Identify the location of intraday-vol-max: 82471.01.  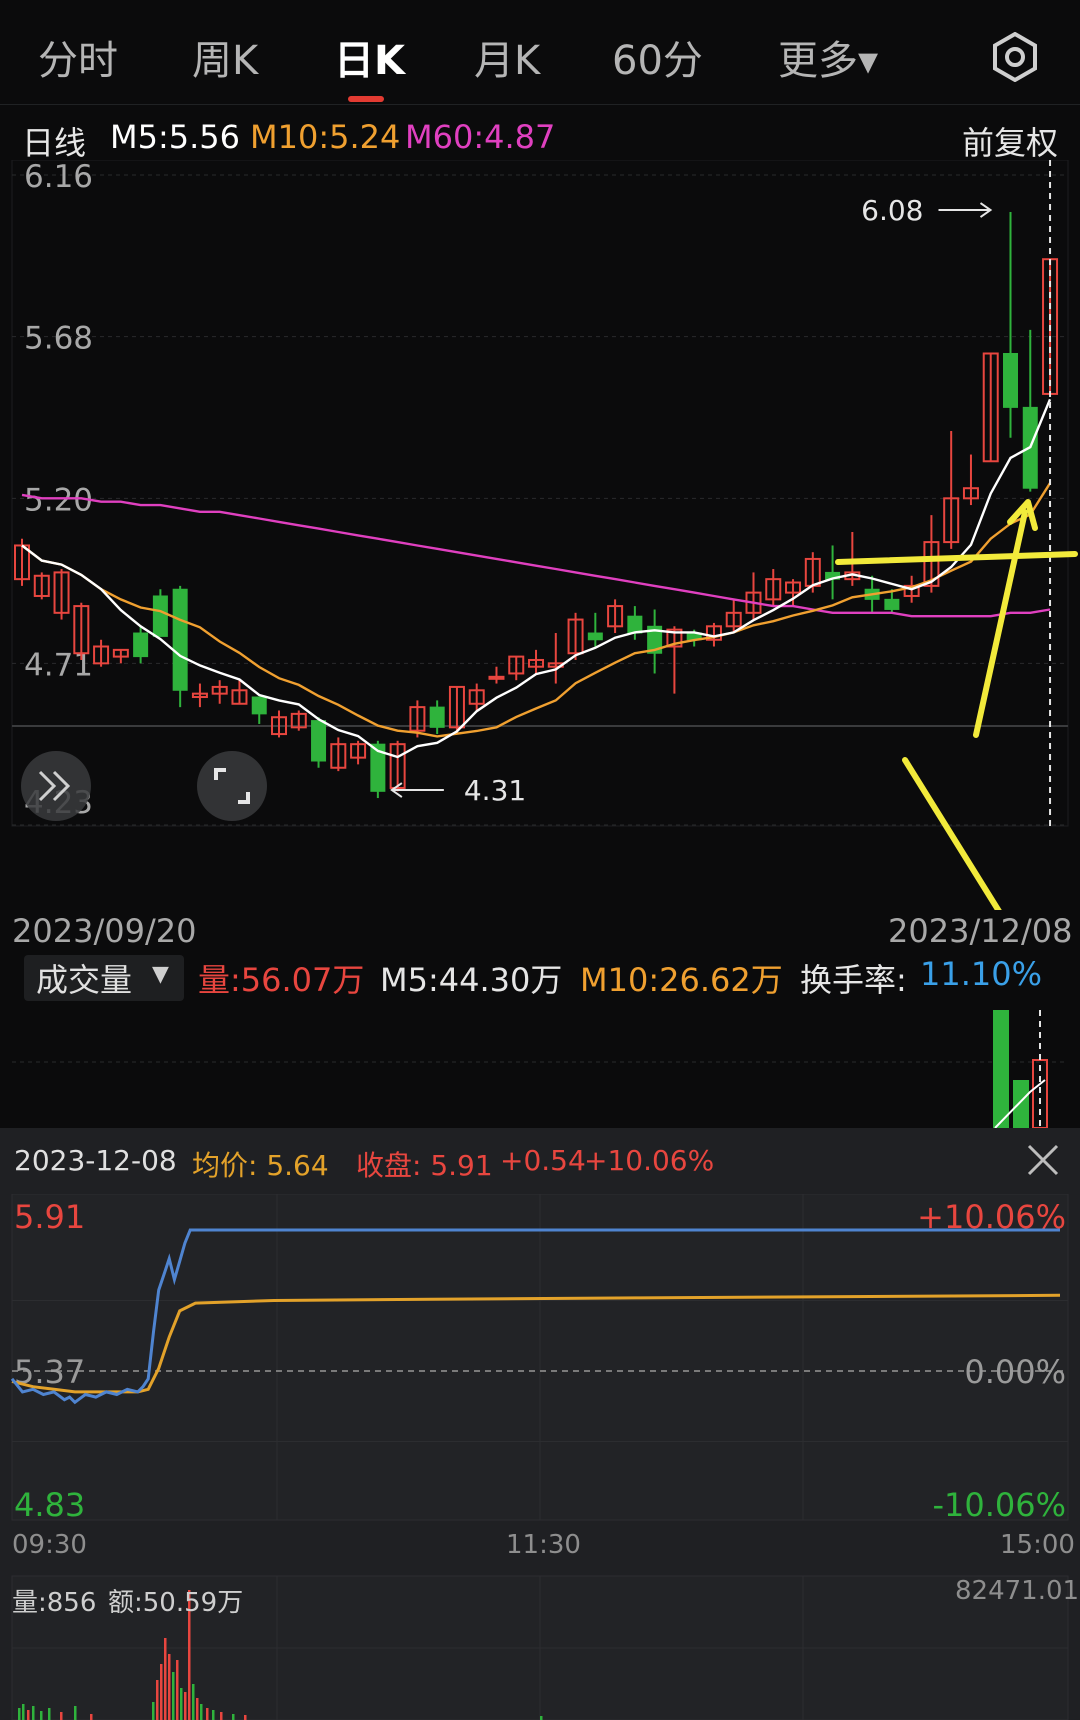
(1017, 1591).